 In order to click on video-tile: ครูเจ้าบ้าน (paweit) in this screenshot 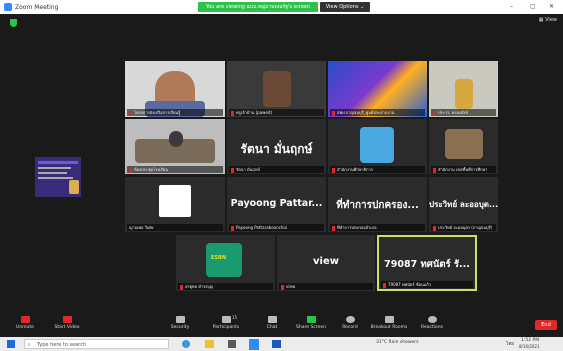, I will do `click(276, 89)`.